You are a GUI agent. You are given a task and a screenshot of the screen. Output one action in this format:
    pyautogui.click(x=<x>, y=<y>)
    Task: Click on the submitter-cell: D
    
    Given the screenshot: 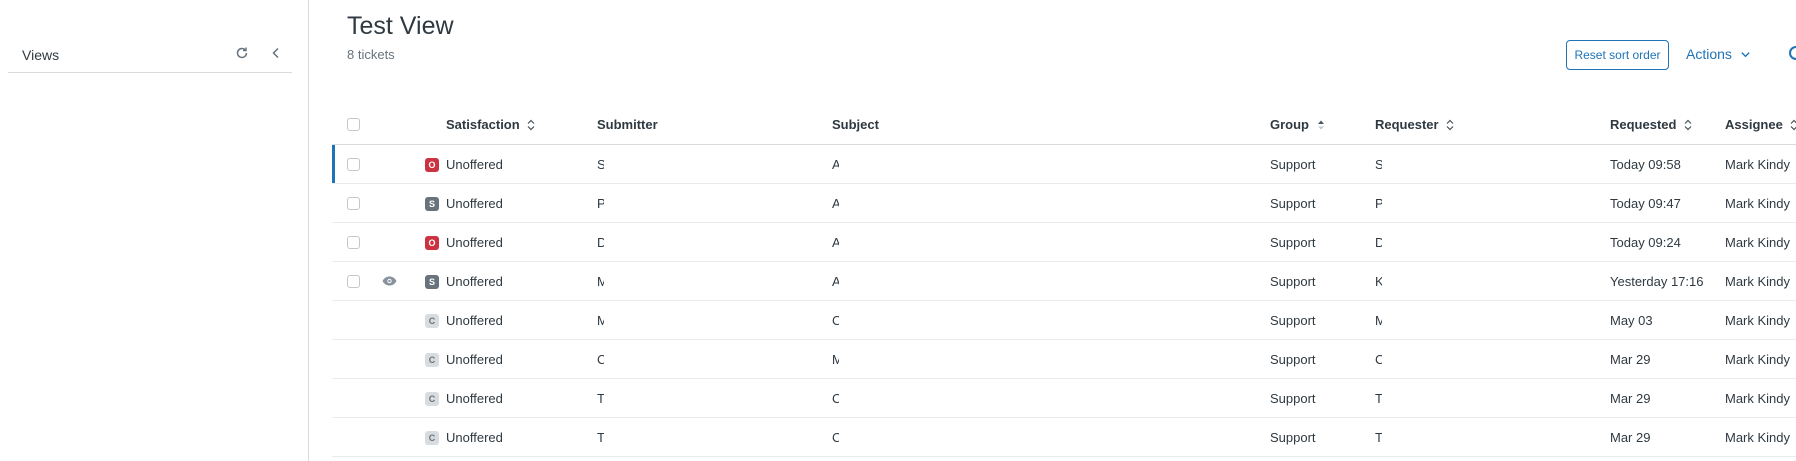 What is the action you would take?
    pyautogui.click(x=600, y=242)
    